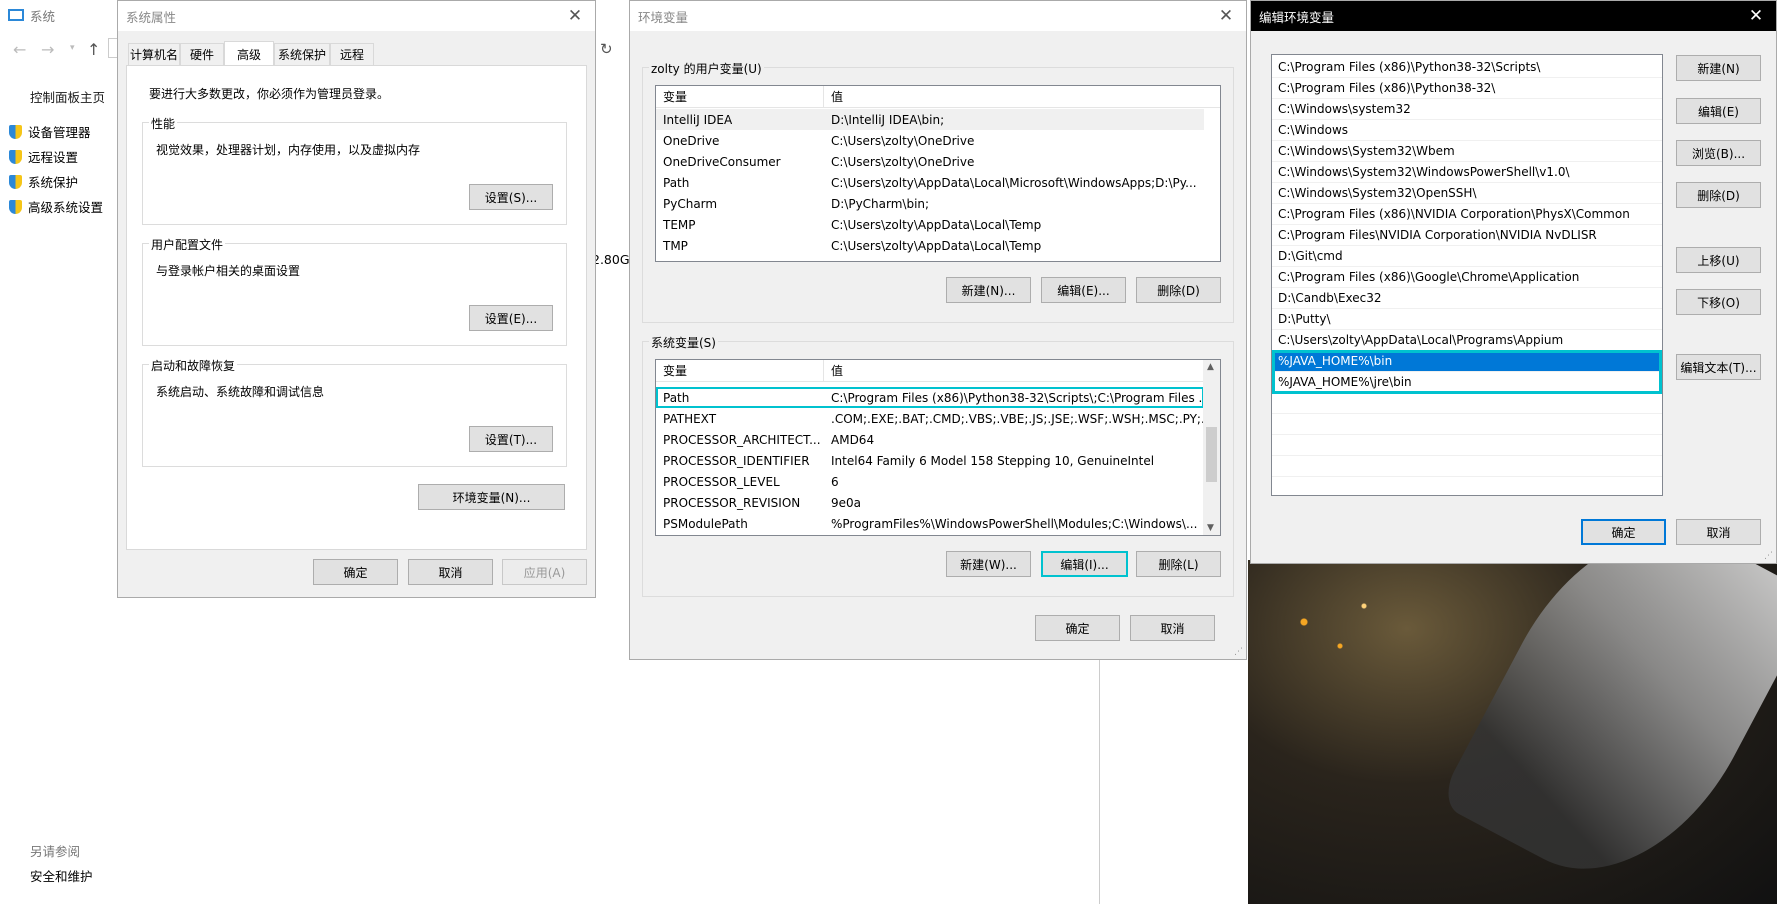  What do you see at coordinates (1467, 319) in the screenshot?
I see `path-entry: D:\Putty\` at bounding box center [1467, 319].